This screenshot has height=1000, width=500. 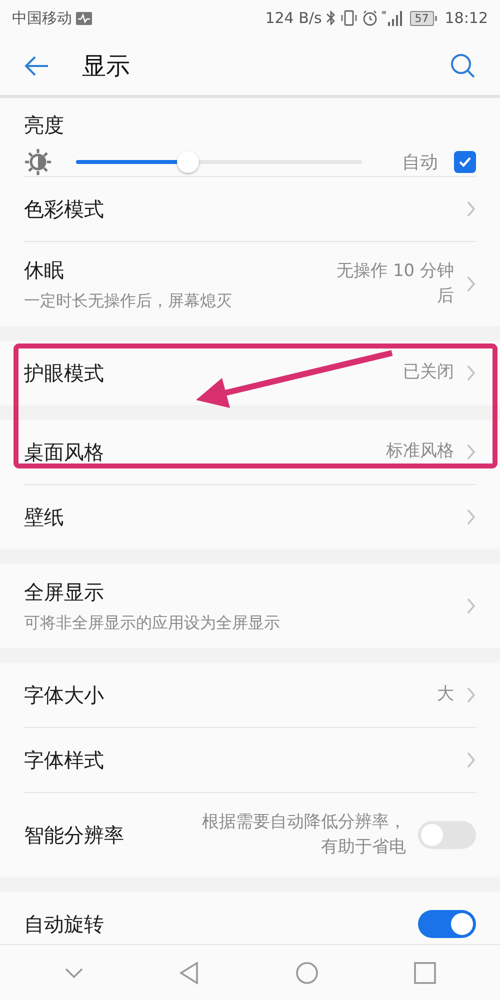 I want to click on row-value: 标准风格, so click(x=420, y=452).